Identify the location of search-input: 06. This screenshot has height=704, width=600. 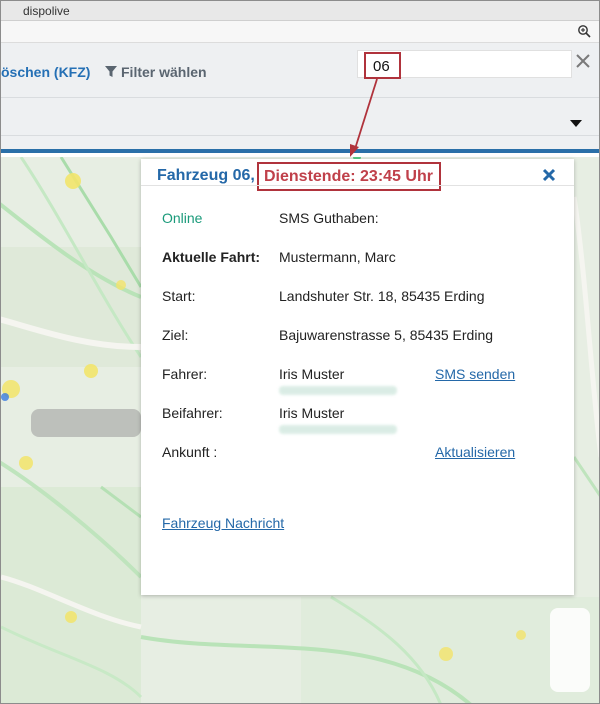
(464, 64).